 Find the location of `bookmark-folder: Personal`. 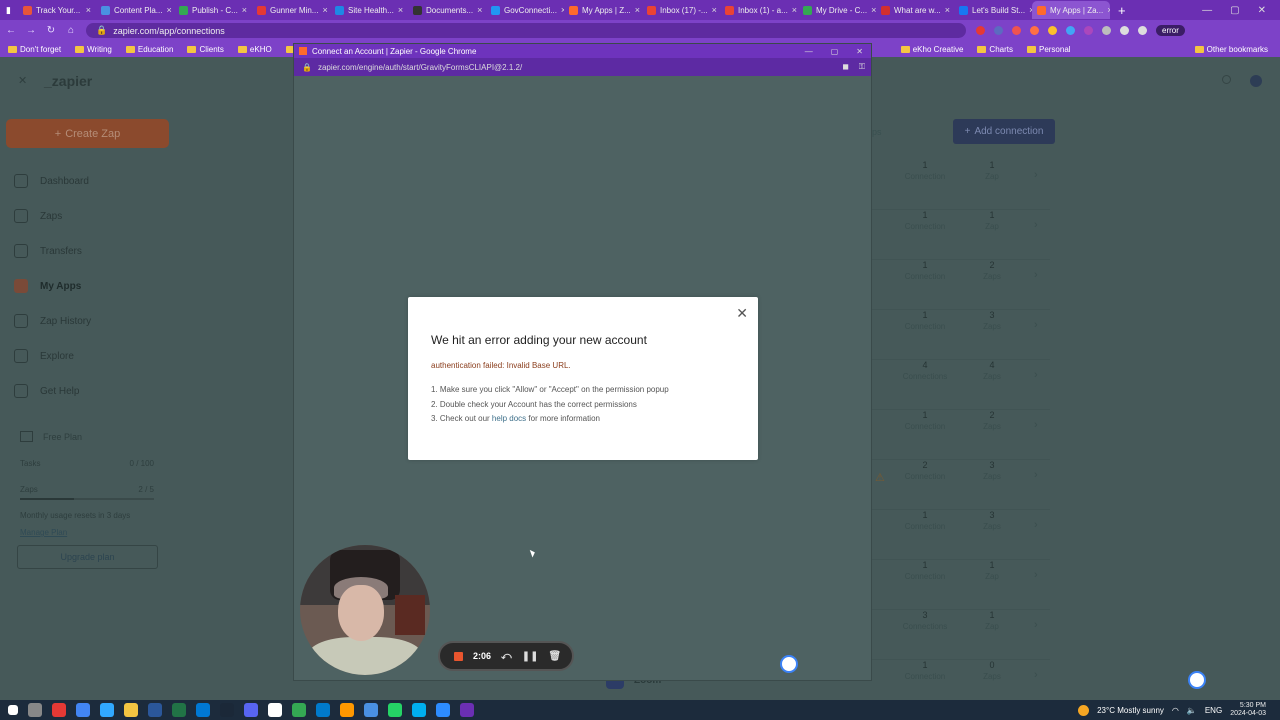

bookmark-folder: Personal is located at coordinates (1048, 49).